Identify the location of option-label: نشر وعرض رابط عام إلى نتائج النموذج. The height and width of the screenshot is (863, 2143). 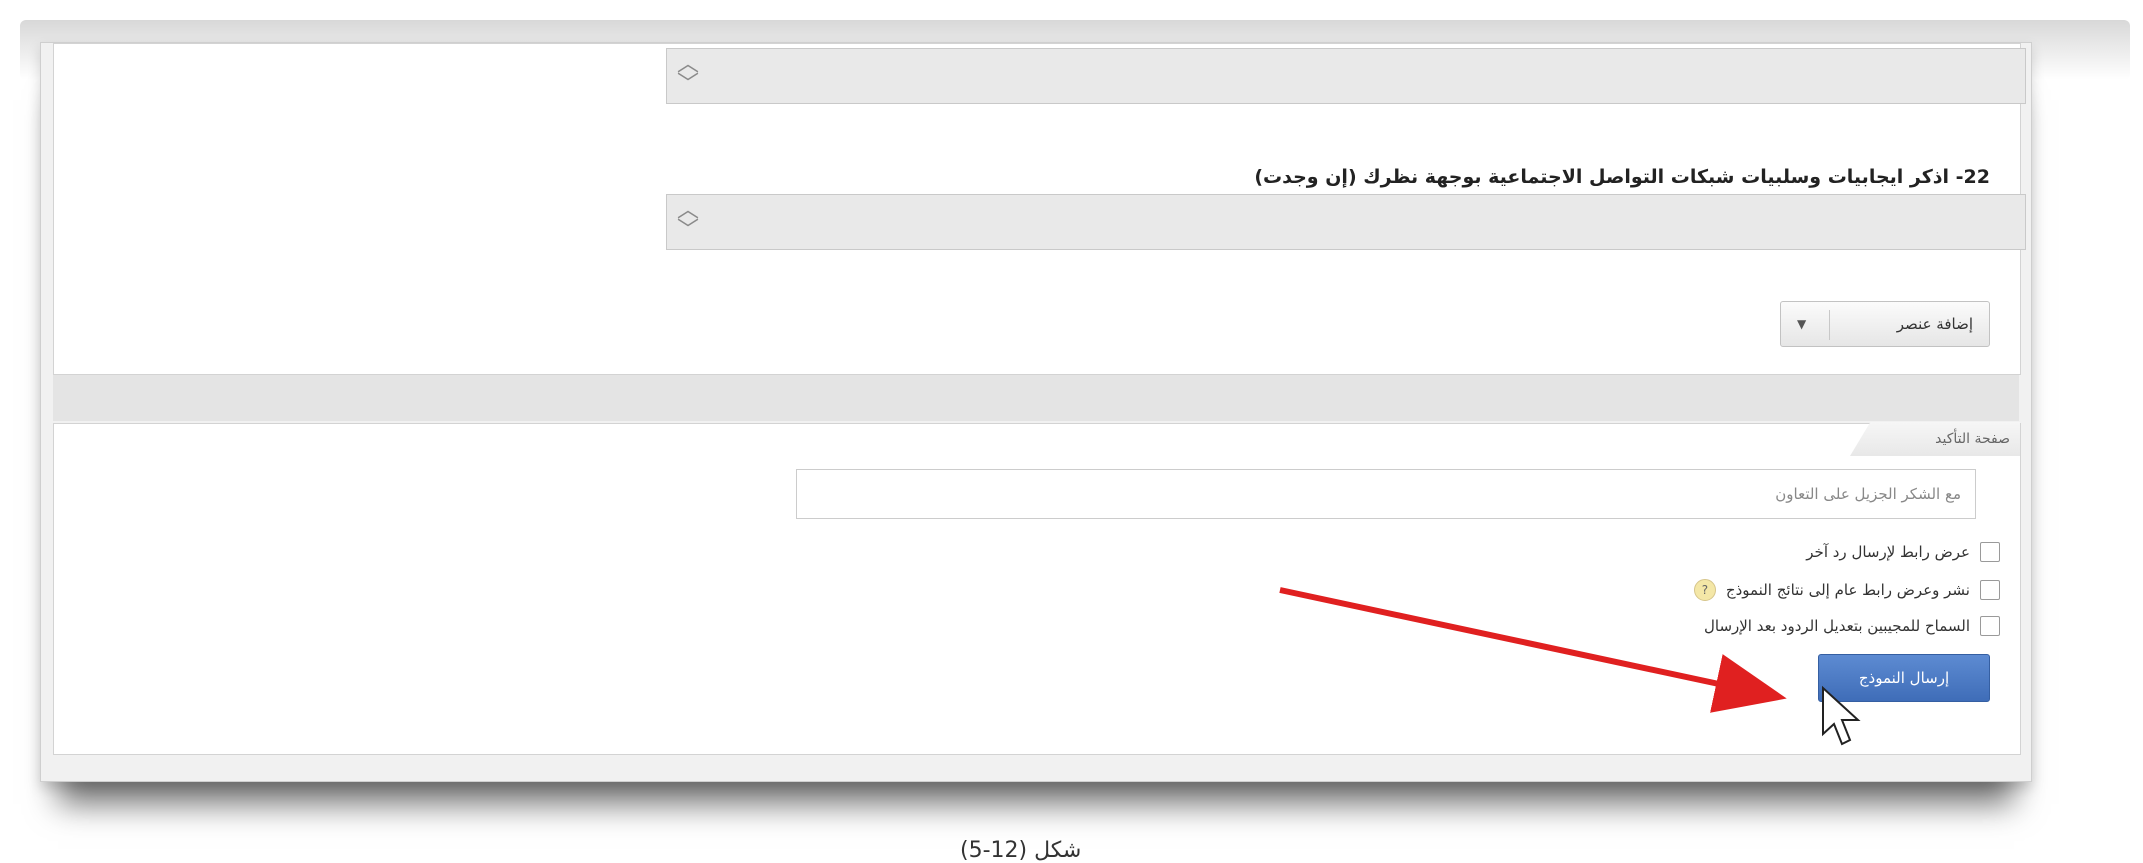
(1847, 590).